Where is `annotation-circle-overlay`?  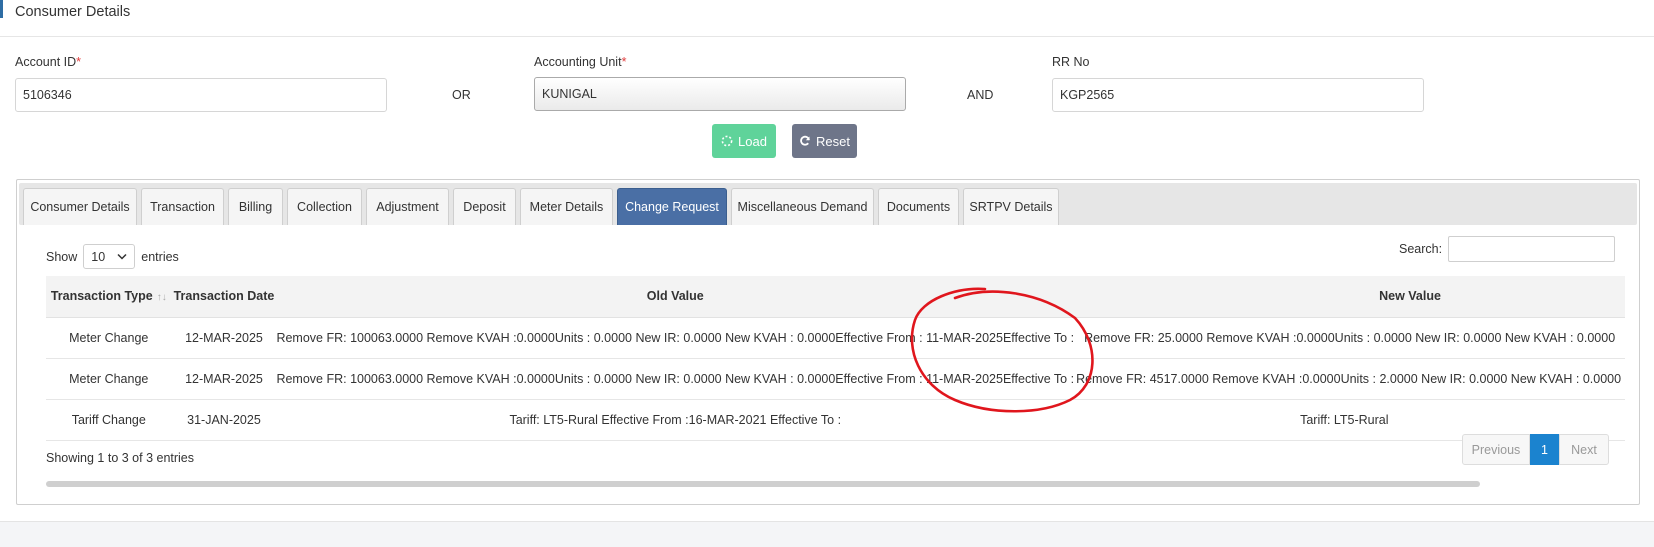
annotation-circle-overlay is located at coordinates (1002, 350).